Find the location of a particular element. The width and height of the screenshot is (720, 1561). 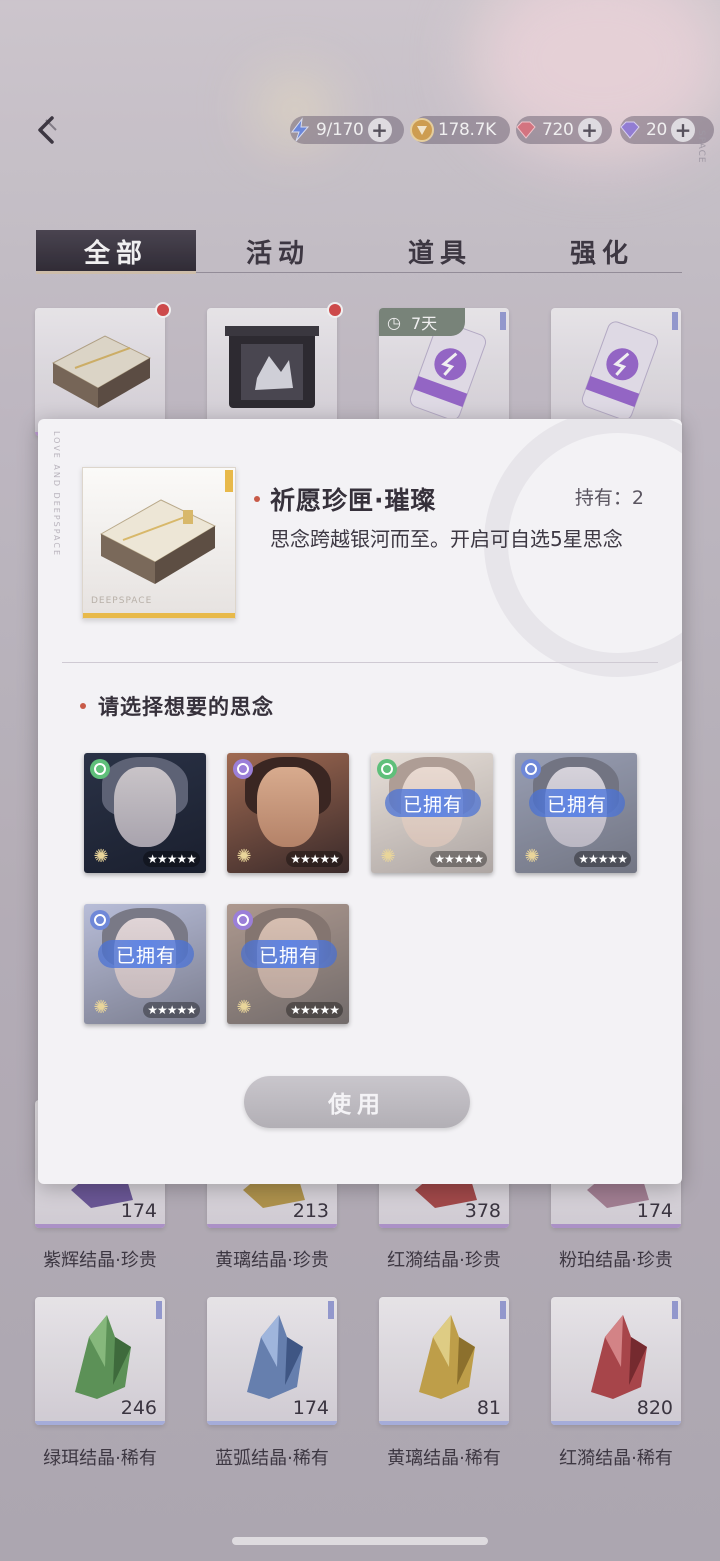

add-red-diamond-button: + is located at coordinates (589, 130).